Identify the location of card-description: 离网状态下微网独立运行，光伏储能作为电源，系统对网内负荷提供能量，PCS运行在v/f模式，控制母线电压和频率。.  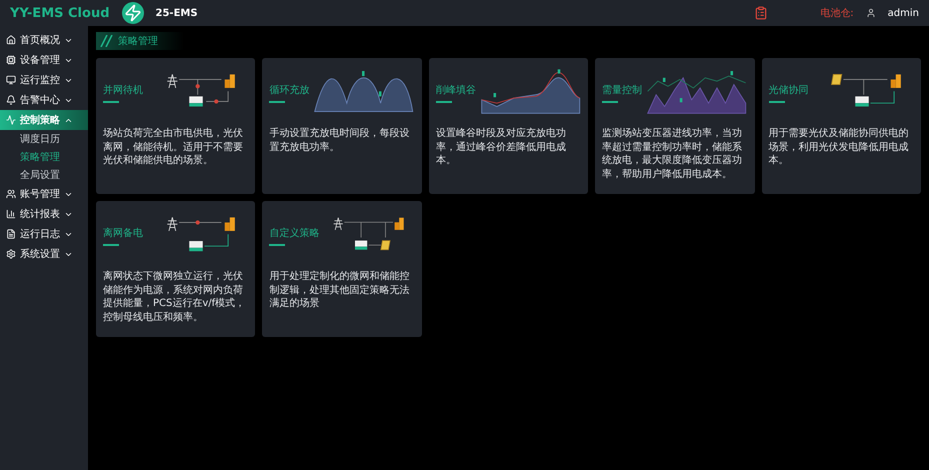
(174, 297).